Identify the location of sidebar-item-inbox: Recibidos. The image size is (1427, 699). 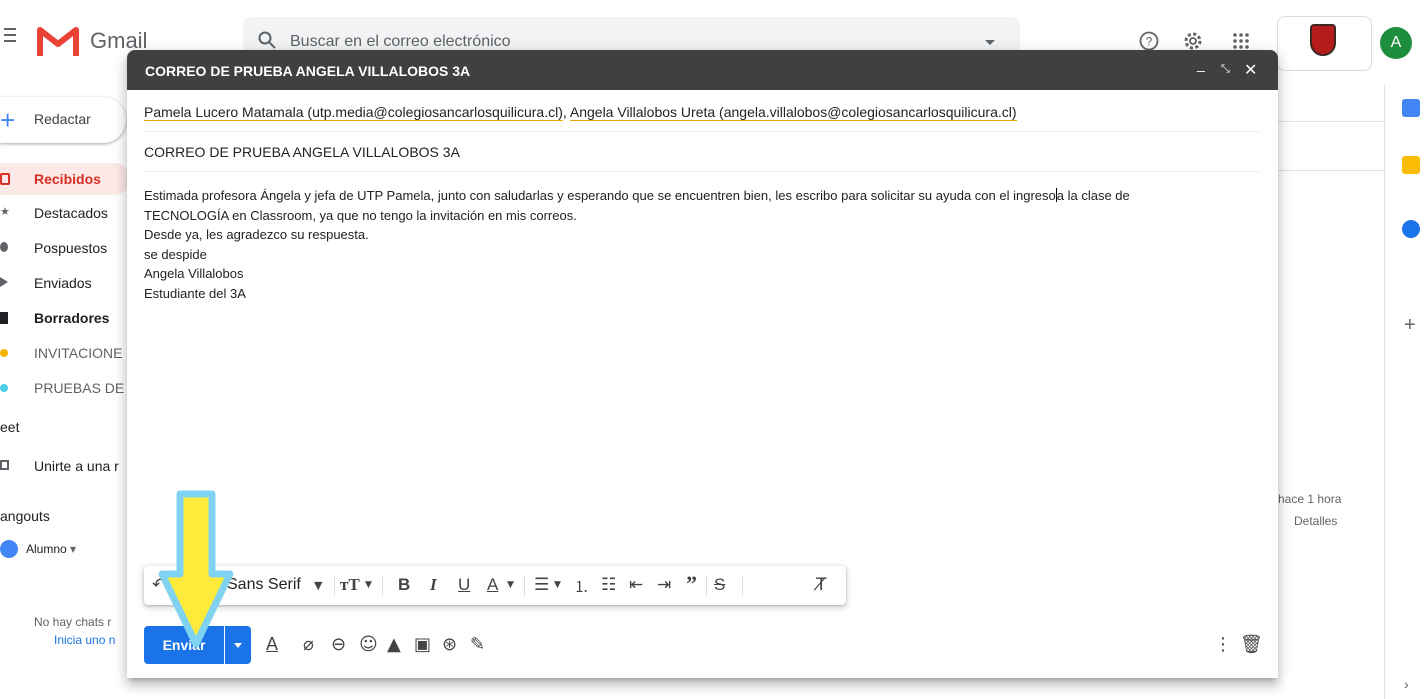
(65, 179).